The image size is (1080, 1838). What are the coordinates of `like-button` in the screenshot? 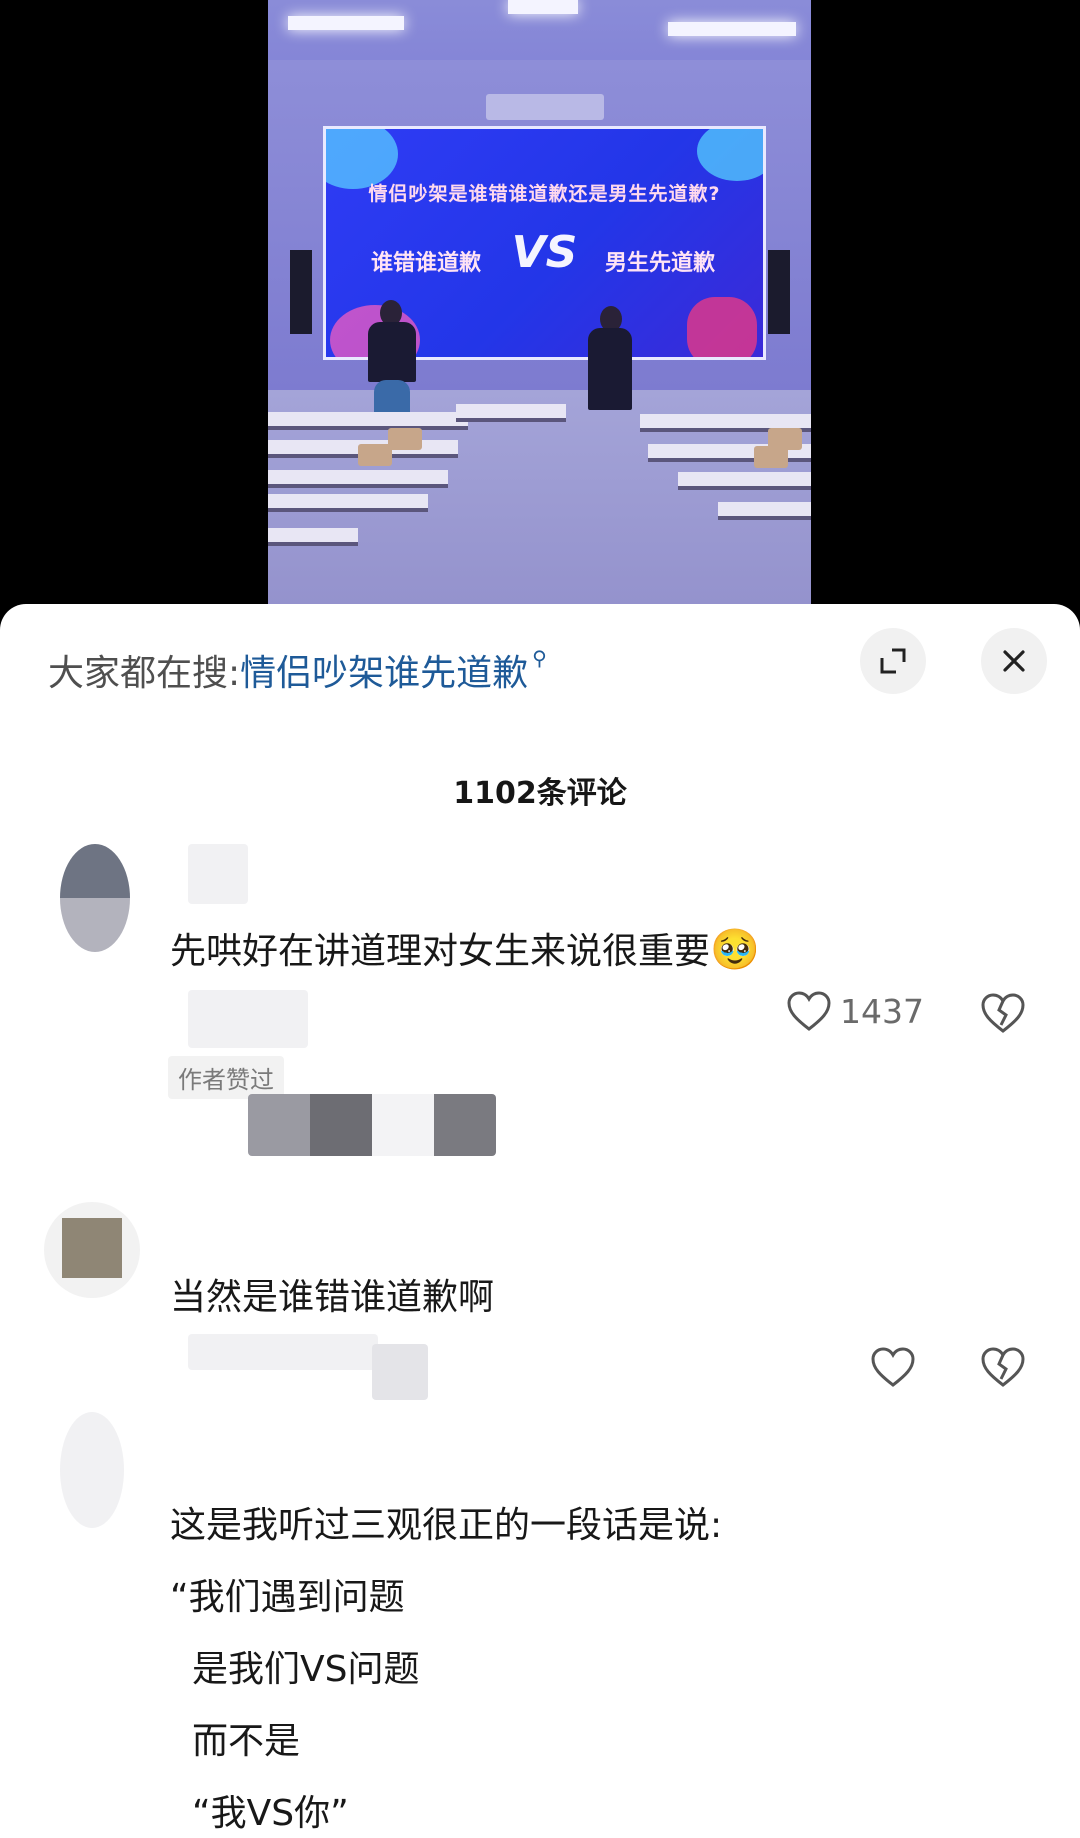 It's located at (893, 1367).